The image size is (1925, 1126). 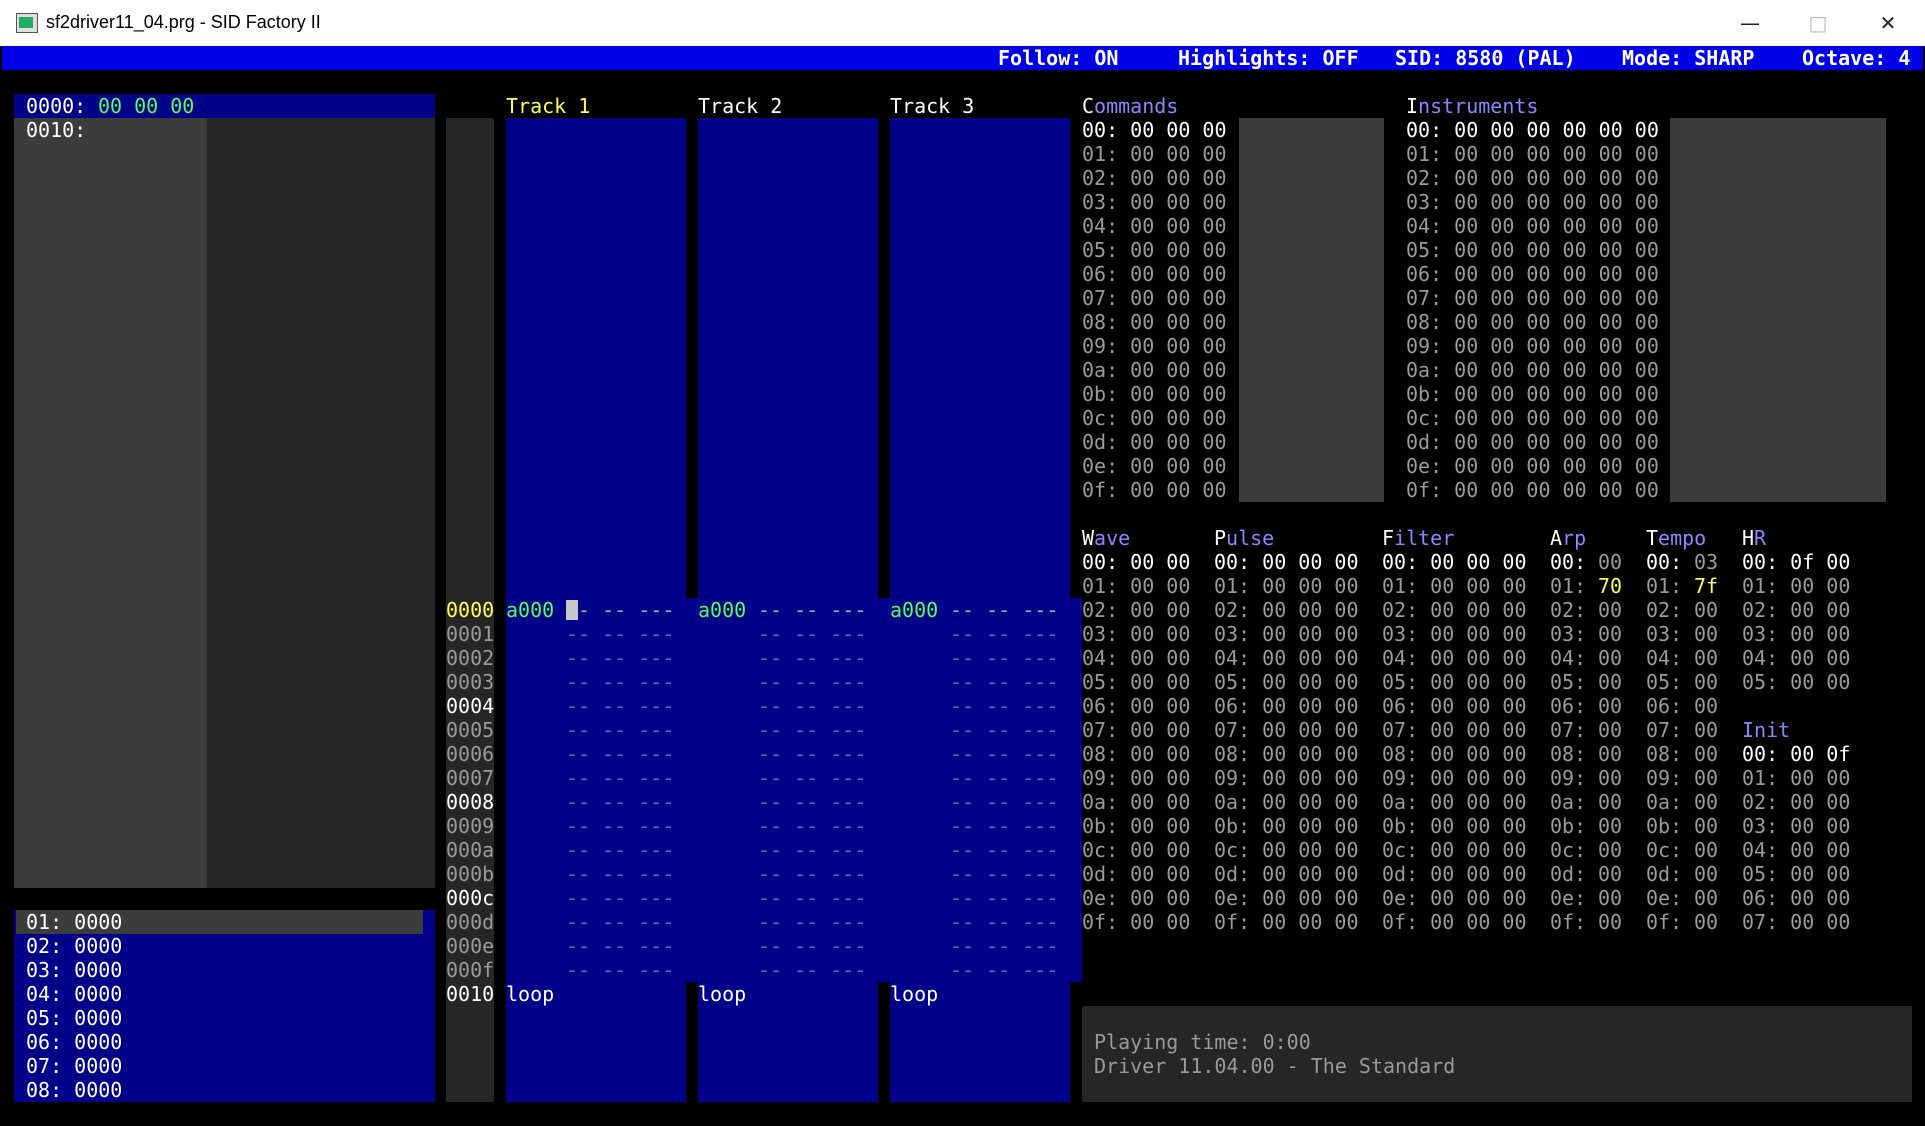 I want to click on commands-row: 04: 00 00 00, so click(x=1154, y=226).